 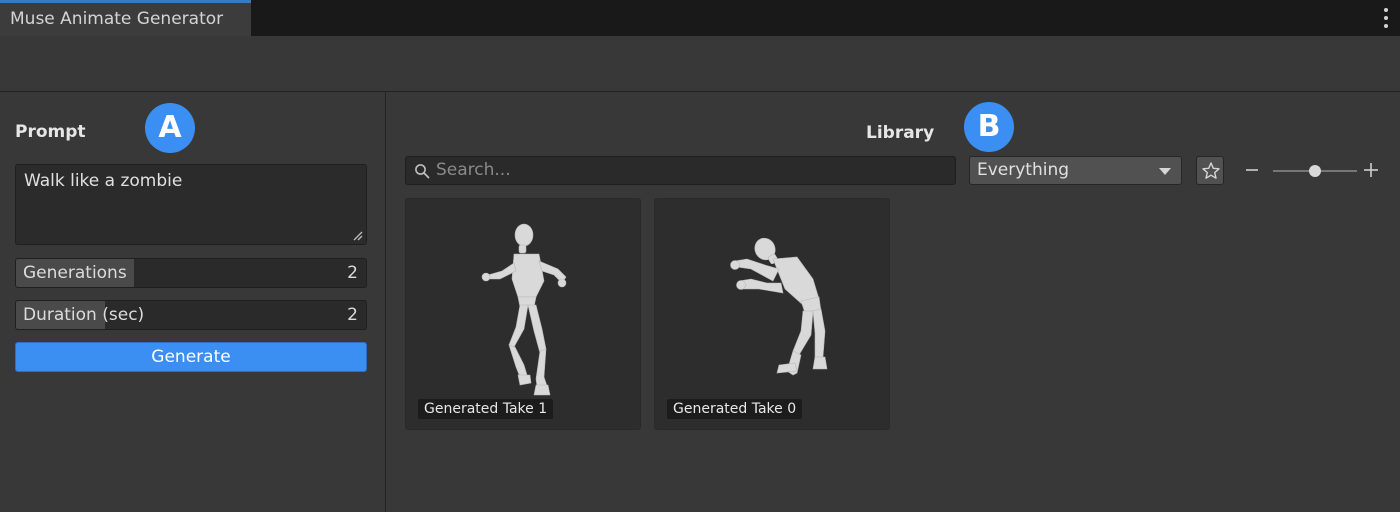 I want to click on plus-icon, so click(x=1371, y=170).